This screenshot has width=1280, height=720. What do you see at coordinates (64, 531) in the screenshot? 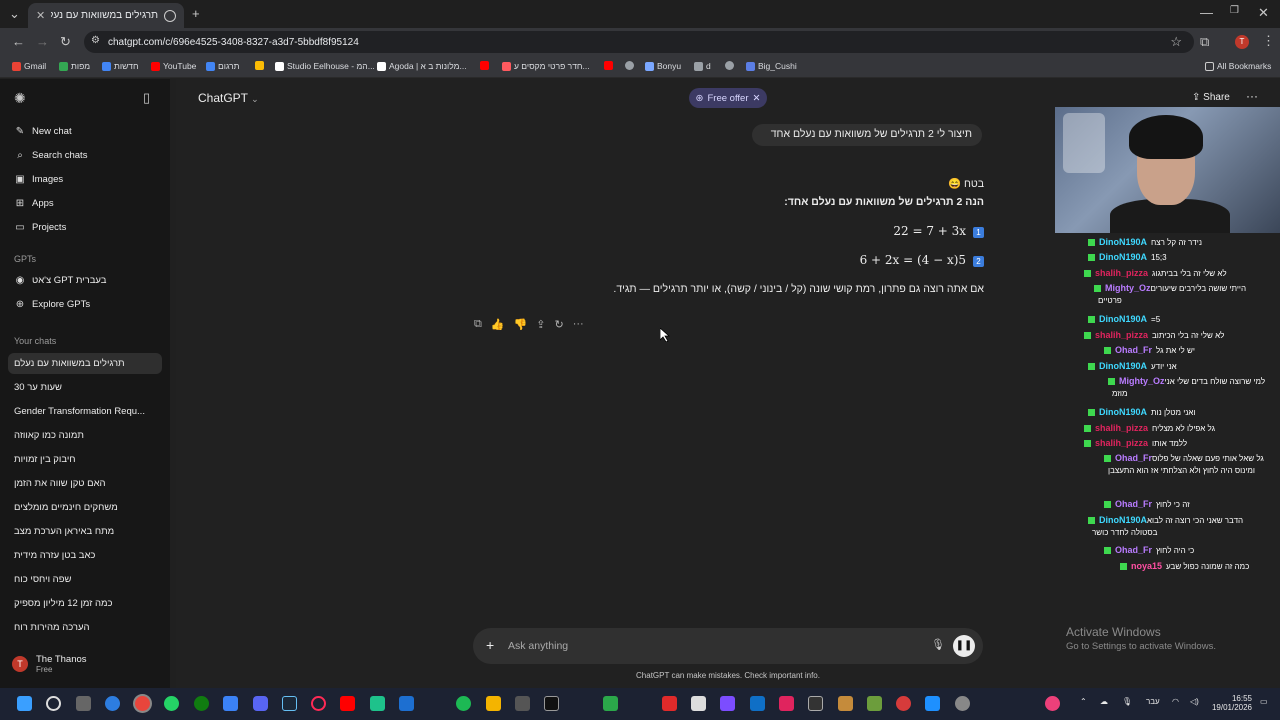
I see `chat-item: מתח באיראן הערכת מצב` at bounding box center [64, 531].